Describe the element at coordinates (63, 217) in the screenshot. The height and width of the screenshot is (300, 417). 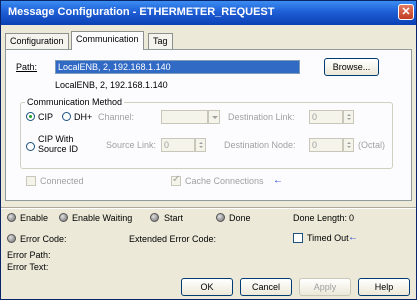
I see `enable-waiting-indicator-icon` at that location.